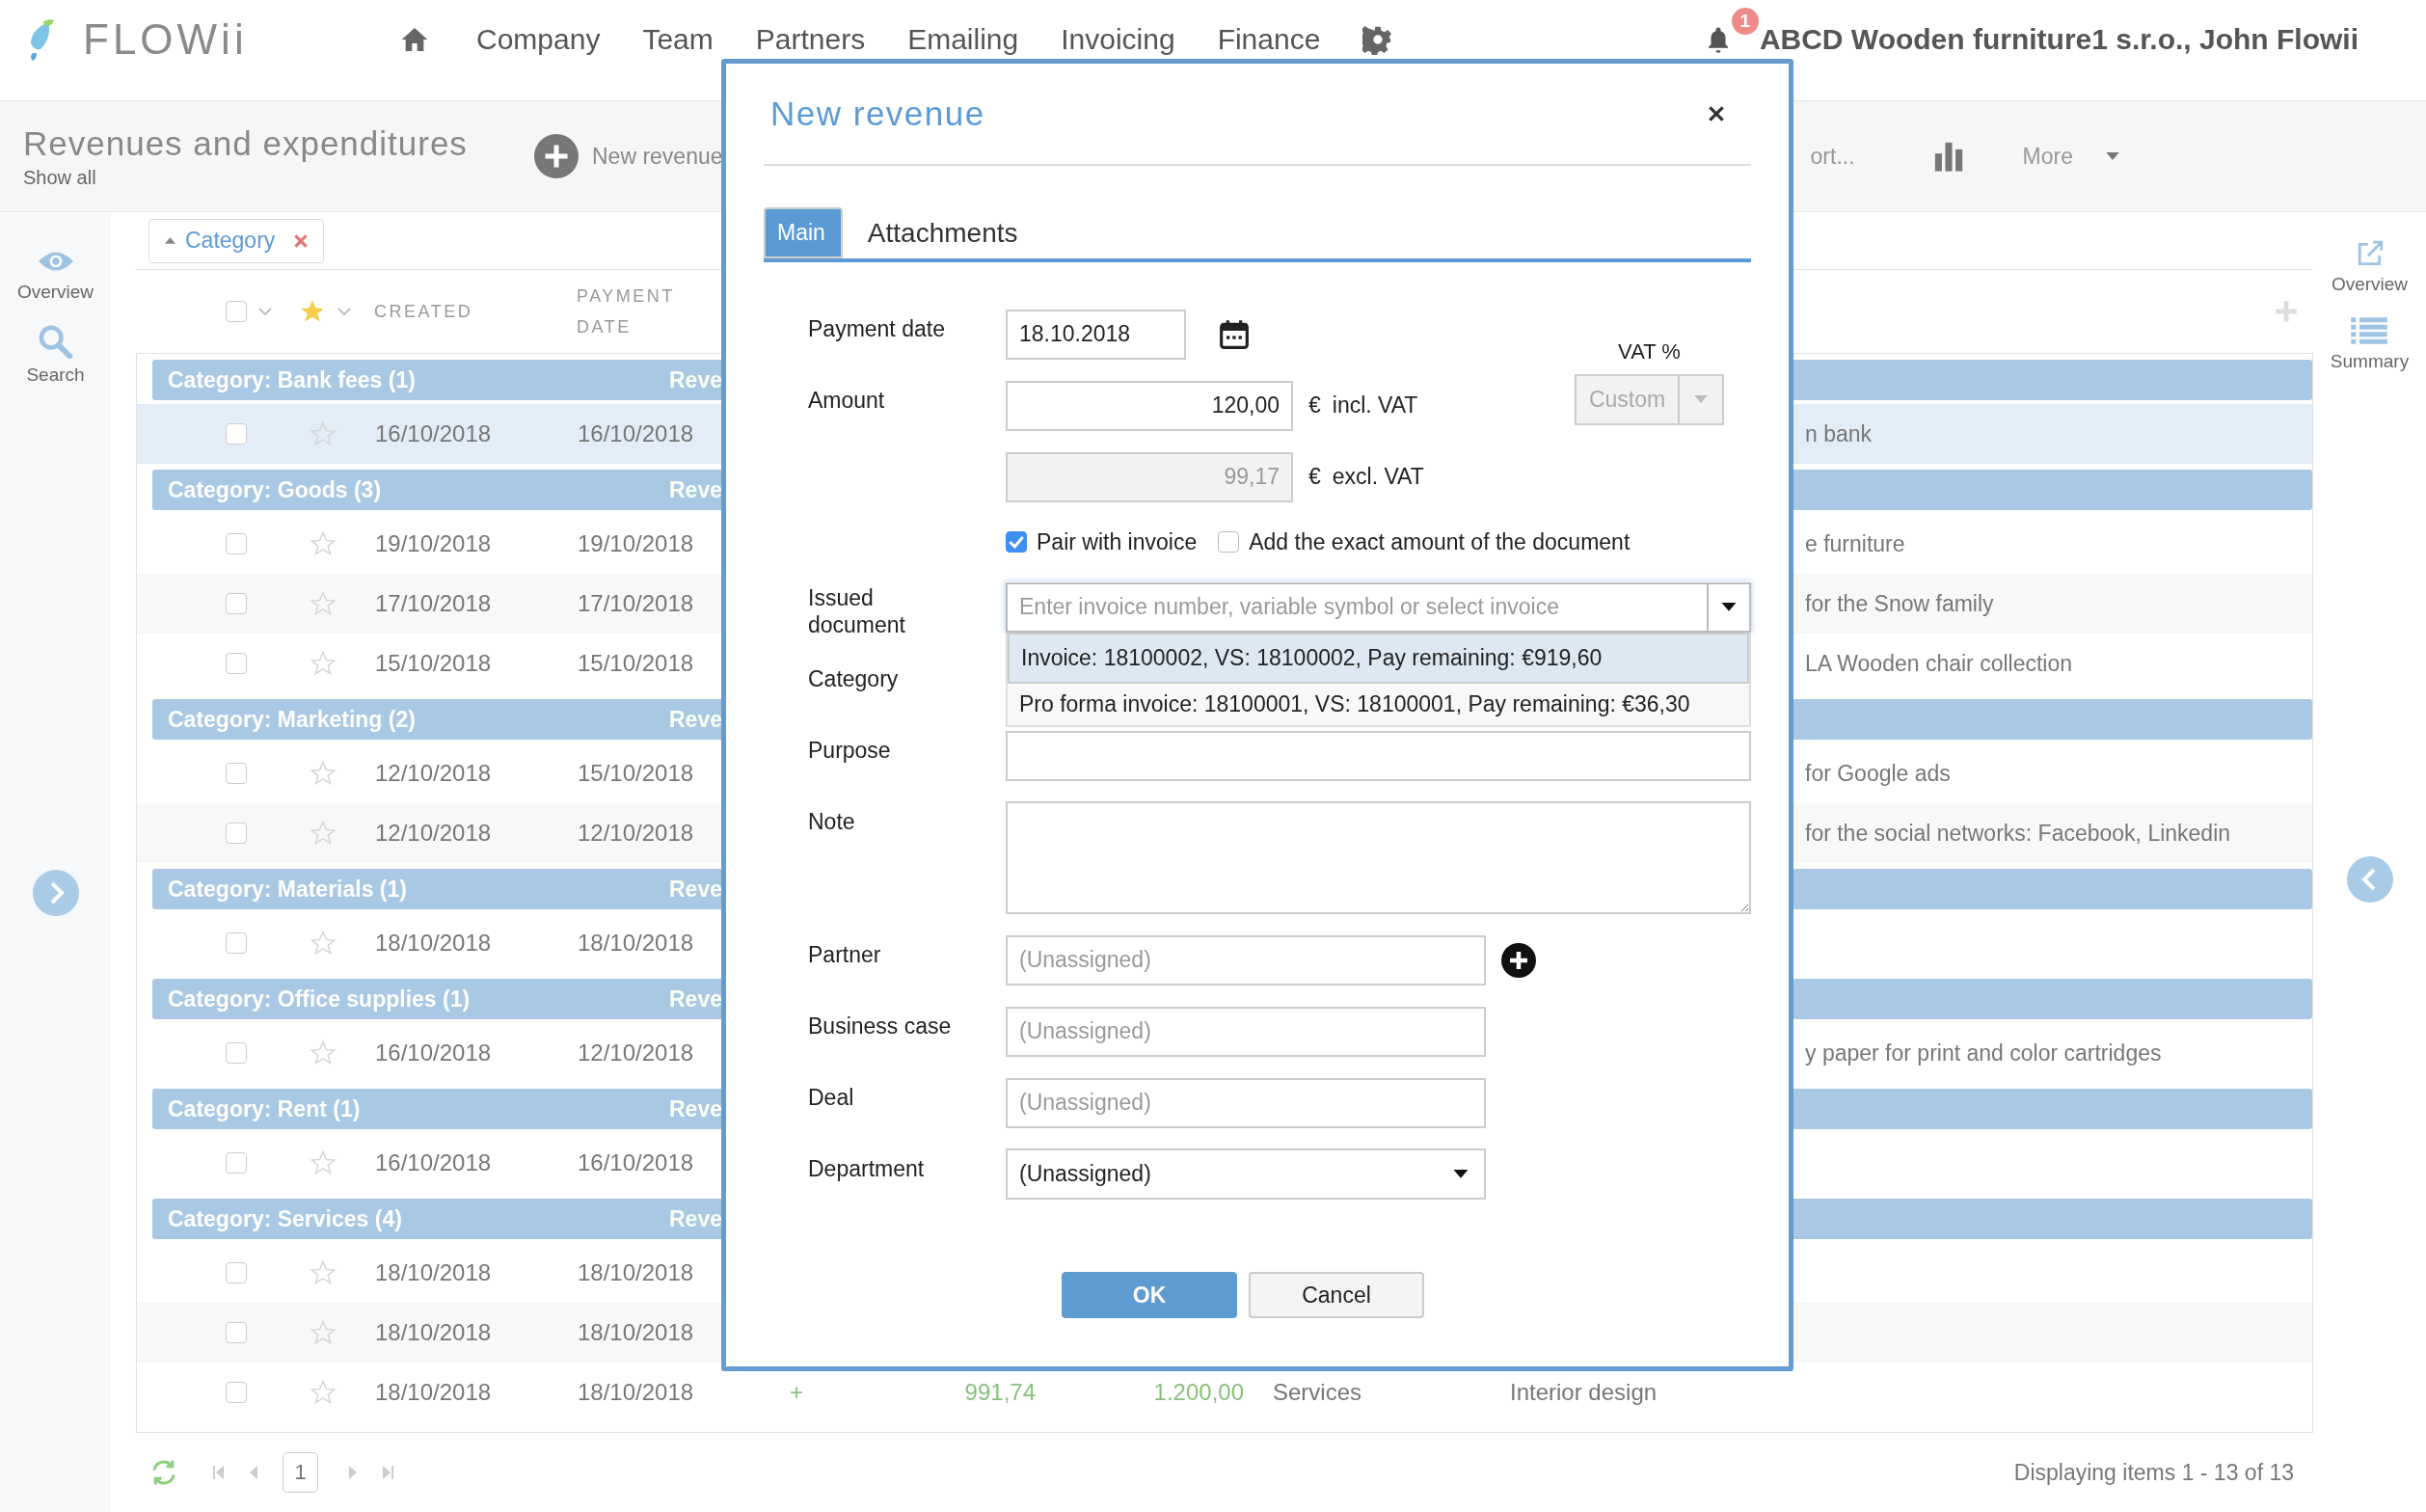 Image resolution: width=2426 pixels, height=1512 pixels. What do you see at coordinates (292, 379) in the screenshot?
I see `group-label: Category: Bank fees (1)` at bounding box center [292, 379].